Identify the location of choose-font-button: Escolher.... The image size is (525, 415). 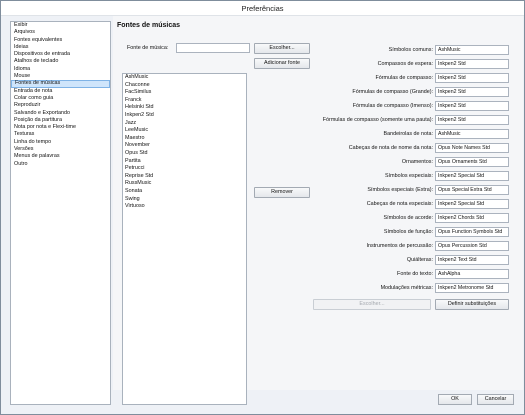
(282, 48).